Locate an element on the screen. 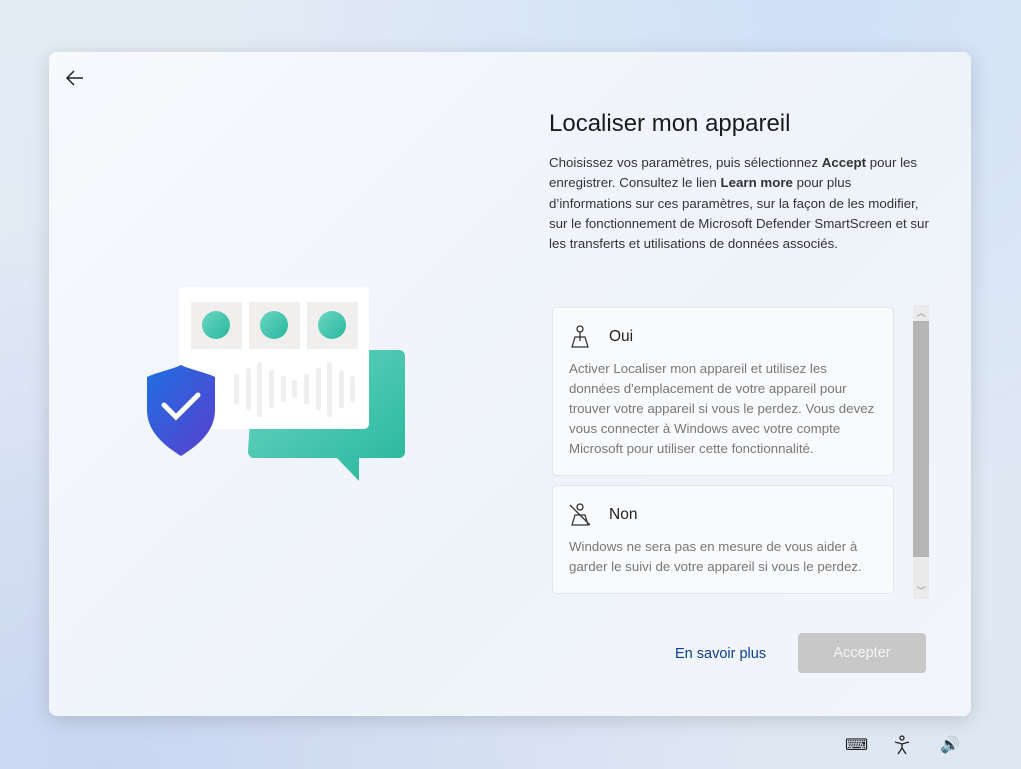 Image resolution: width=1021 pixels, height=769 pixels. volume-icon: 🔊 is located at coordinates (950, 745).